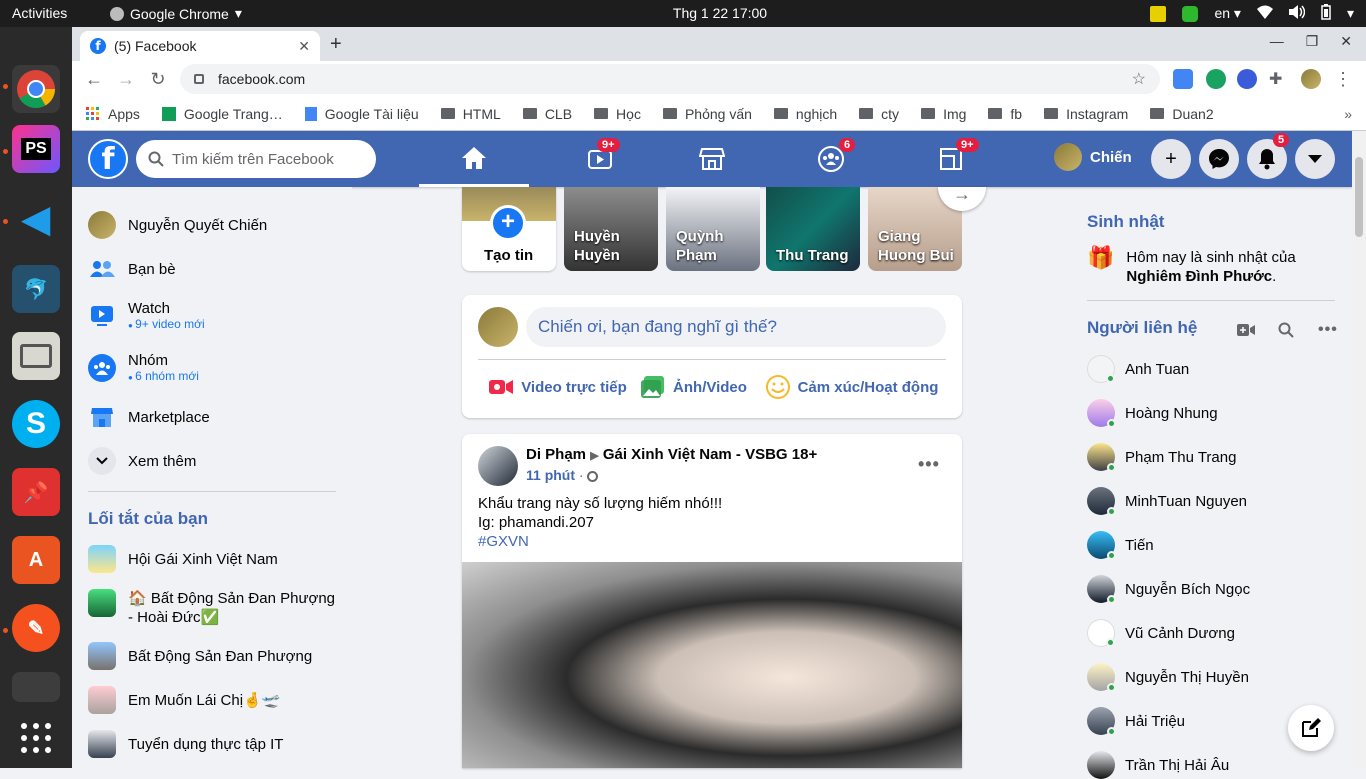 This screenshot has width=1366, height=779. I want to click on bookmark-folder-img: Img, so click(943, 114).